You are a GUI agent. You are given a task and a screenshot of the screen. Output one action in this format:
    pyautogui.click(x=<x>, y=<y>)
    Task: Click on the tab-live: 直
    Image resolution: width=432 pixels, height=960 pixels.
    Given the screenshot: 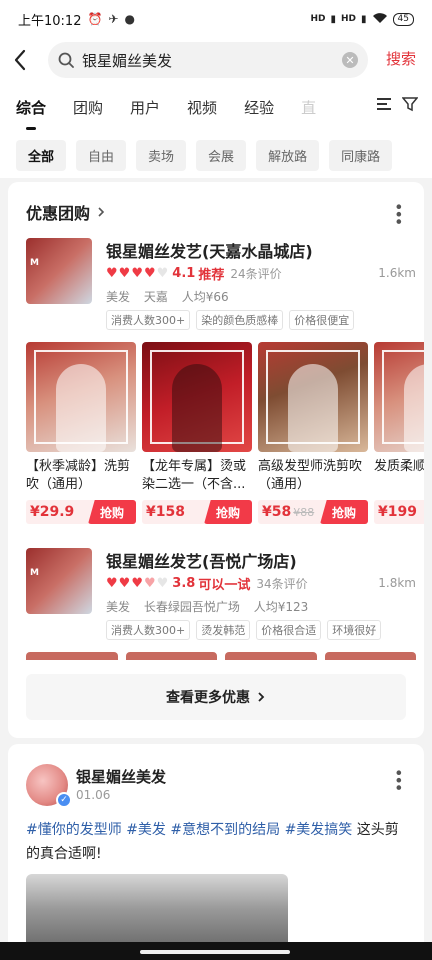 What is the action you would take?
    pyautogui.click(x=308, y=107)
    